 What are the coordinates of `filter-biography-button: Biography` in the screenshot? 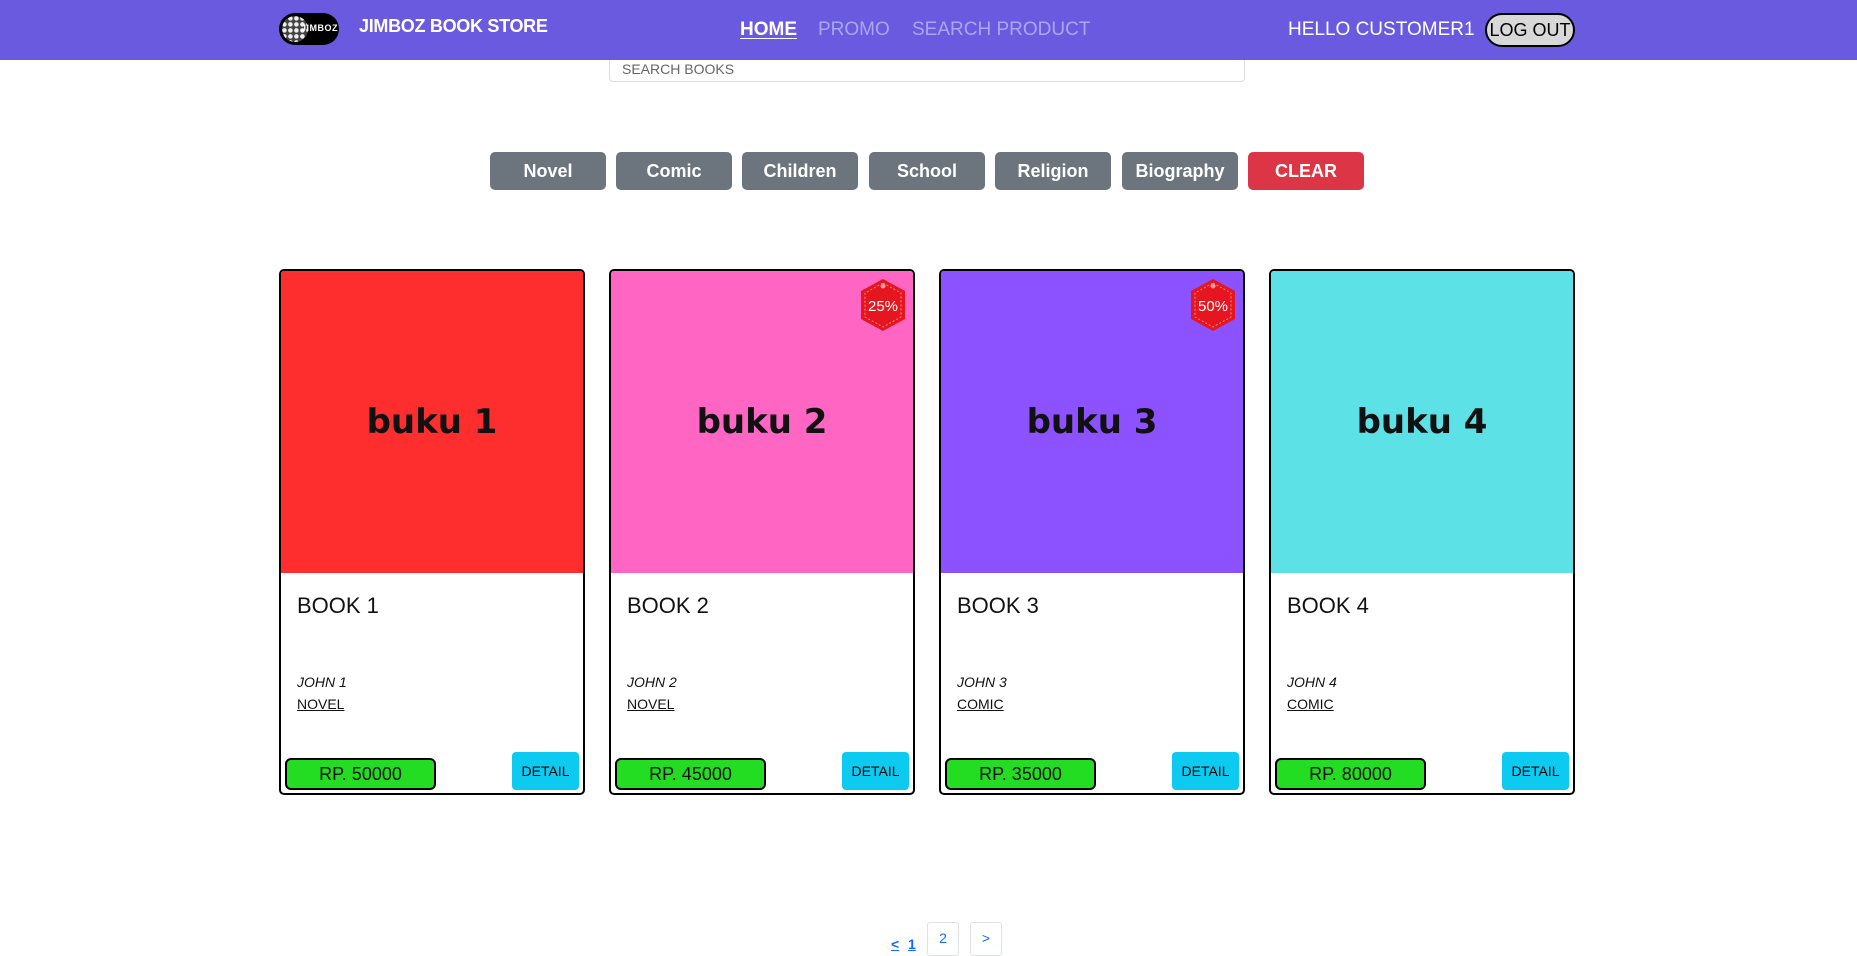 It's located at (1180, 171).